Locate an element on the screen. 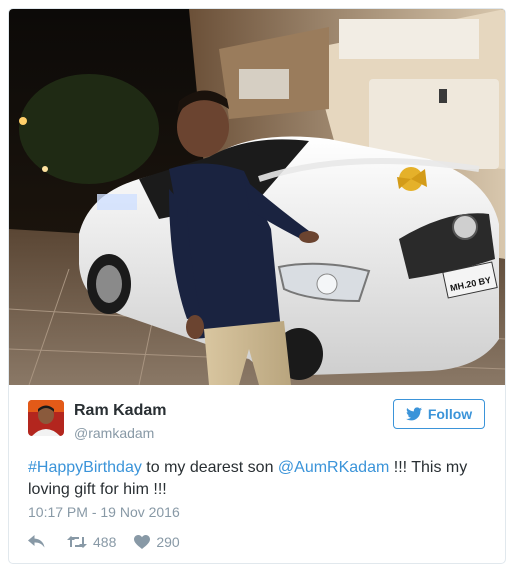 The image size is (514, 572). retweet-icon is located at coordinates (77, 542).